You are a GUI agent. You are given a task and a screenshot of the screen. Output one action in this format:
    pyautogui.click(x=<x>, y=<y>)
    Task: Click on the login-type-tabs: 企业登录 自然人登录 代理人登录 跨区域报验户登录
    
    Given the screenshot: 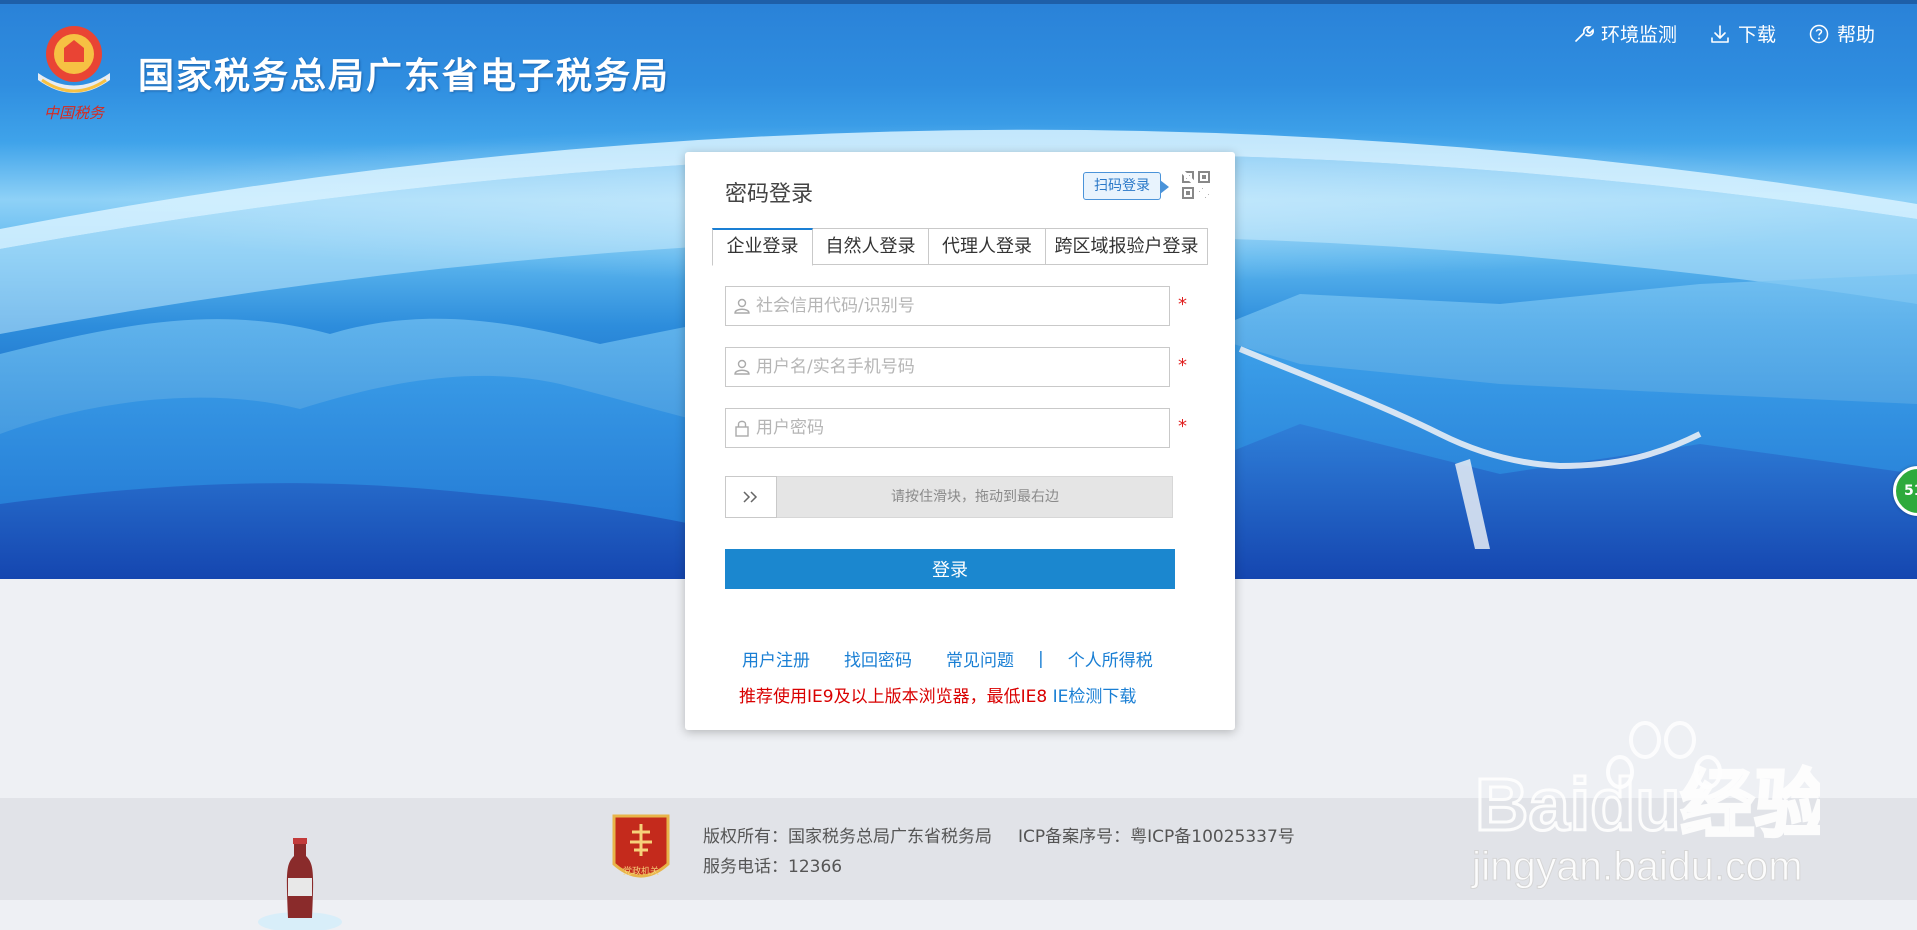 What is the action you would take?
    pyautogui.click(x=960, y=247)
    